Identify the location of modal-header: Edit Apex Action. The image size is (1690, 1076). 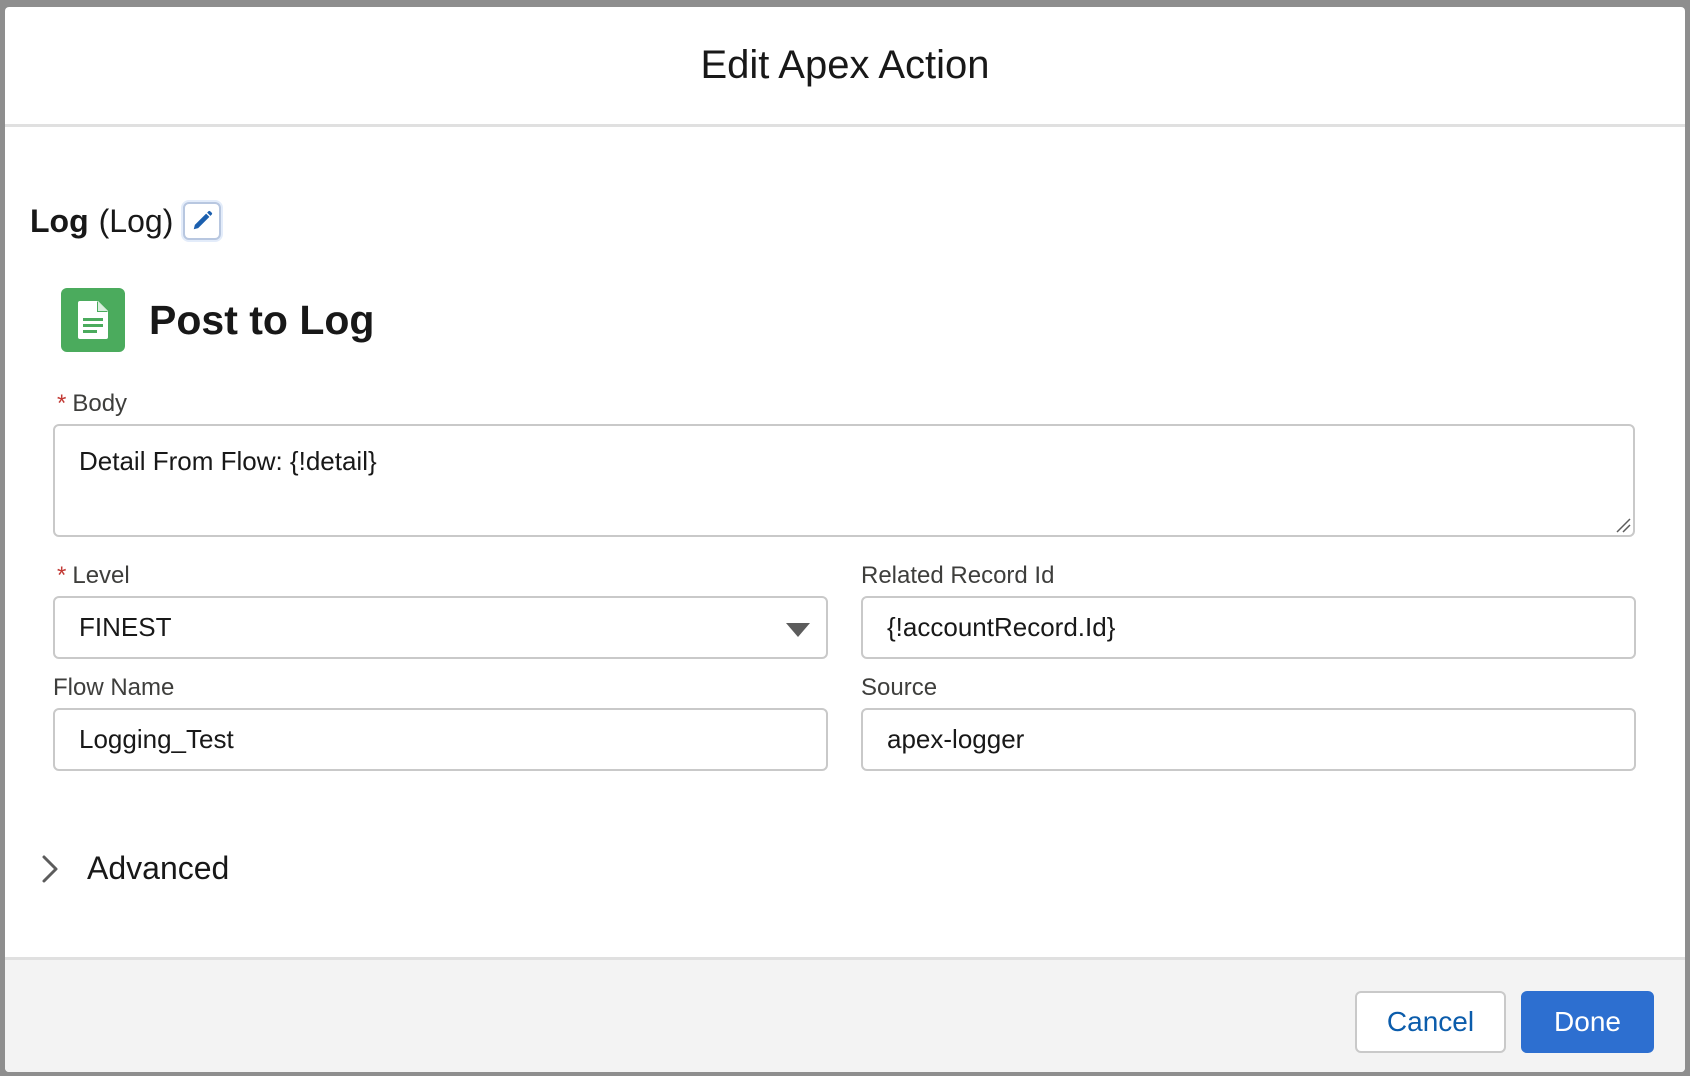
(845, 67).